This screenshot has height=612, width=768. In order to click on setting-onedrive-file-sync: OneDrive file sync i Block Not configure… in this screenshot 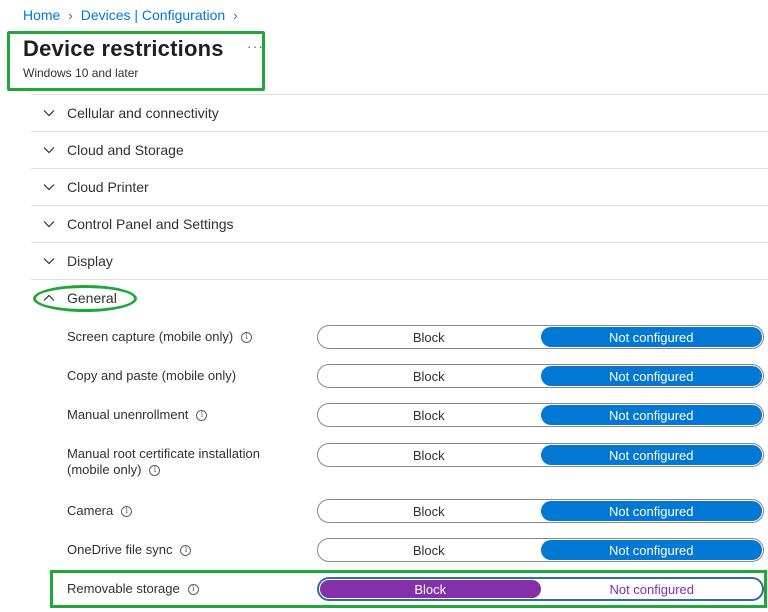, I will do `click(417, 550)`.